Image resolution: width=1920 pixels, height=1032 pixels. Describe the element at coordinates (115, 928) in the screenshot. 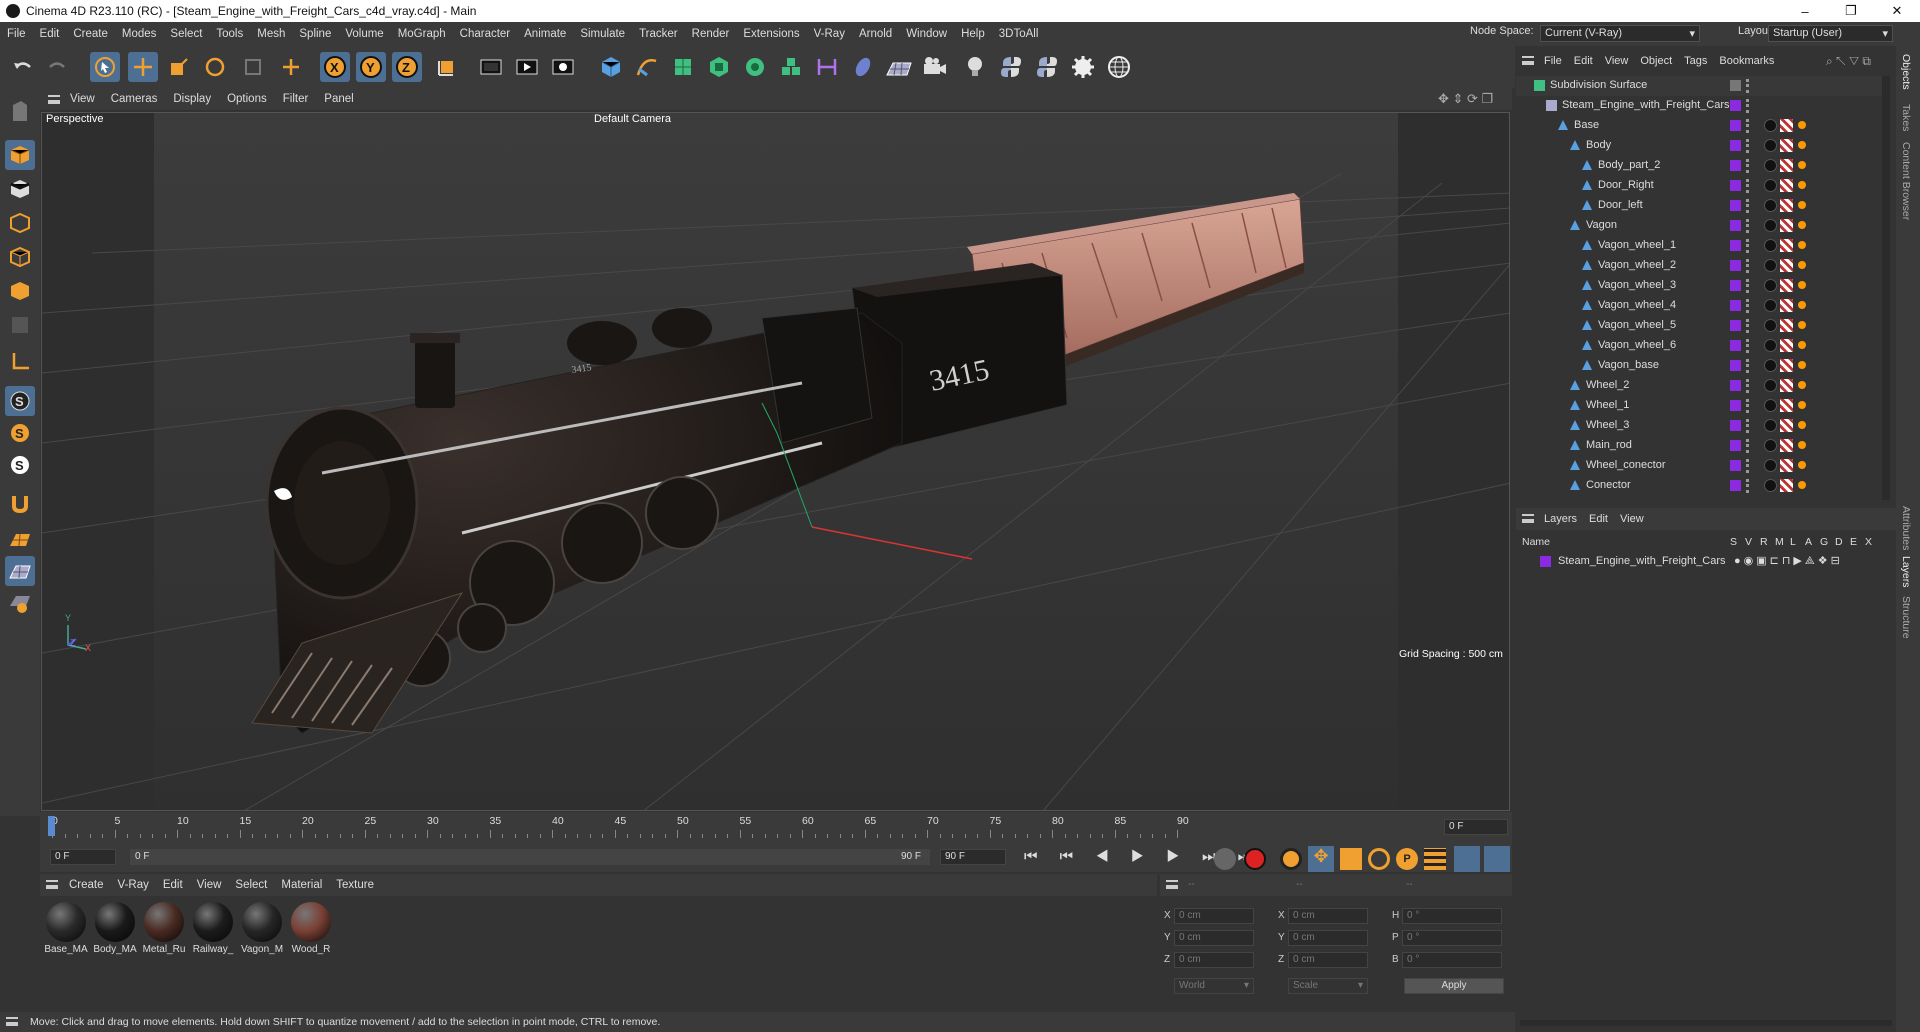

I see `material-swatch: Body_MA` at that location.